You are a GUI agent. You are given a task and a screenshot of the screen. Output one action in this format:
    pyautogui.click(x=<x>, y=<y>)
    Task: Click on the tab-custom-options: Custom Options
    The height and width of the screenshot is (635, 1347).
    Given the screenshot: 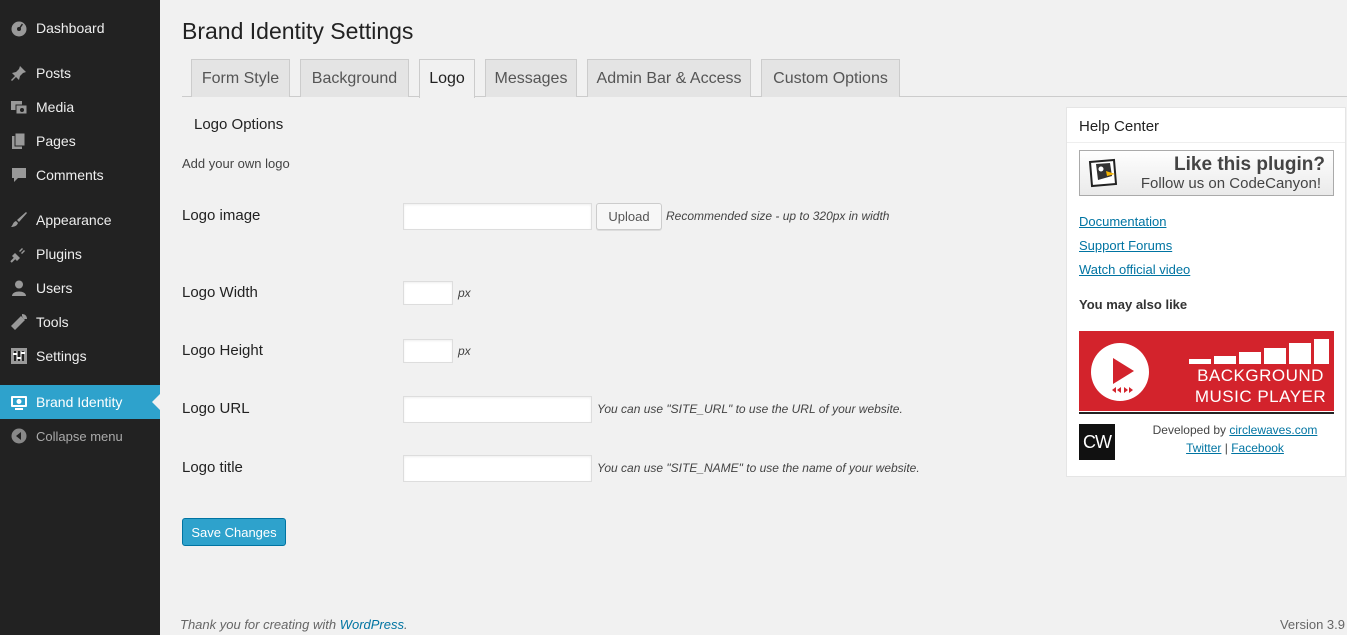 What is the action you would take?
    pyautogui.click(x=830, y=78)
    